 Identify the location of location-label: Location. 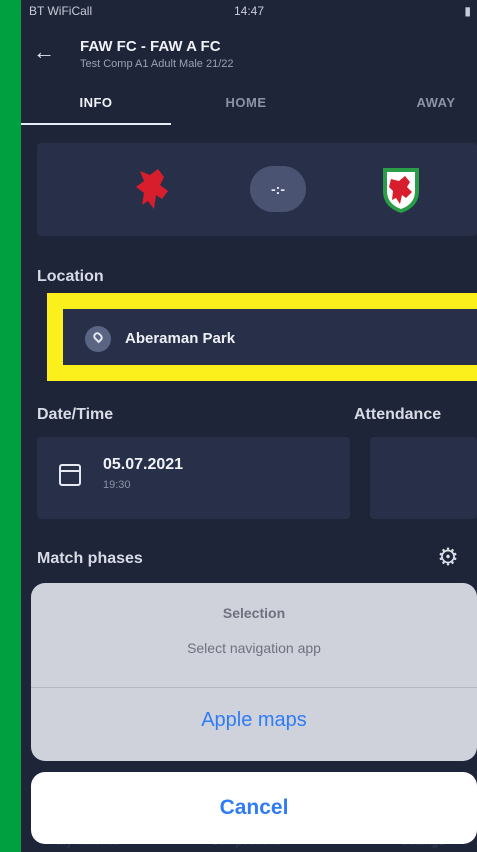
(70, 276).